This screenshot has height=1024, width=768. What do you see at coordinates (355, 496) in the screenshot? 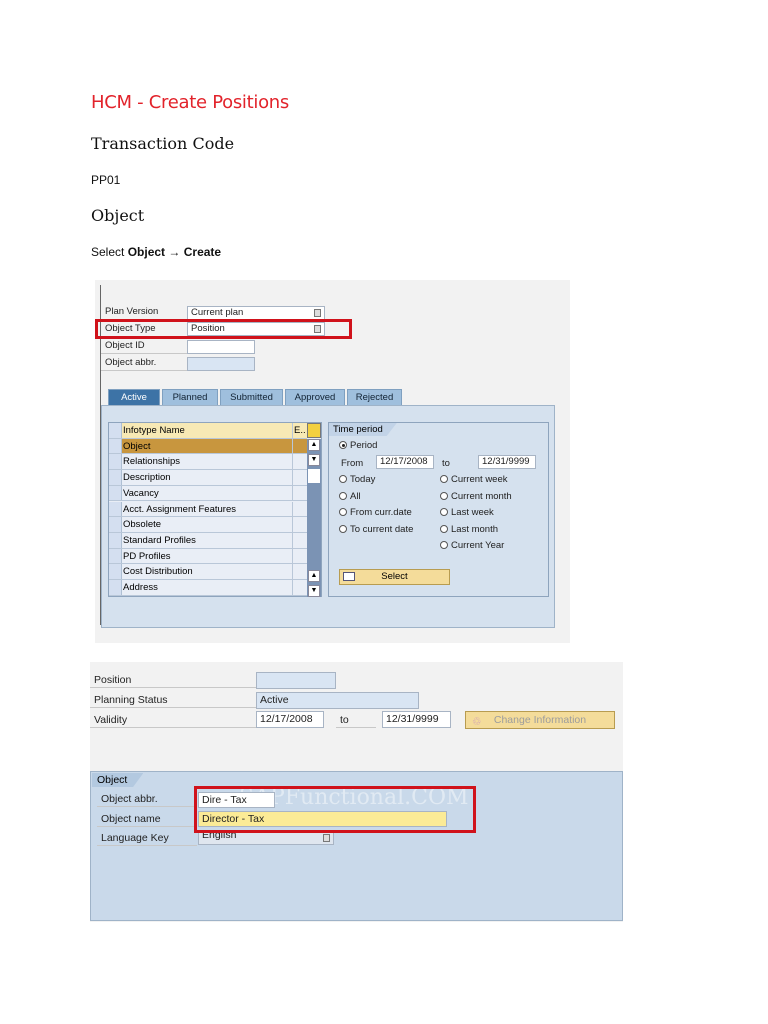
I see `radio-label: All` at bounding box center [355, 496].